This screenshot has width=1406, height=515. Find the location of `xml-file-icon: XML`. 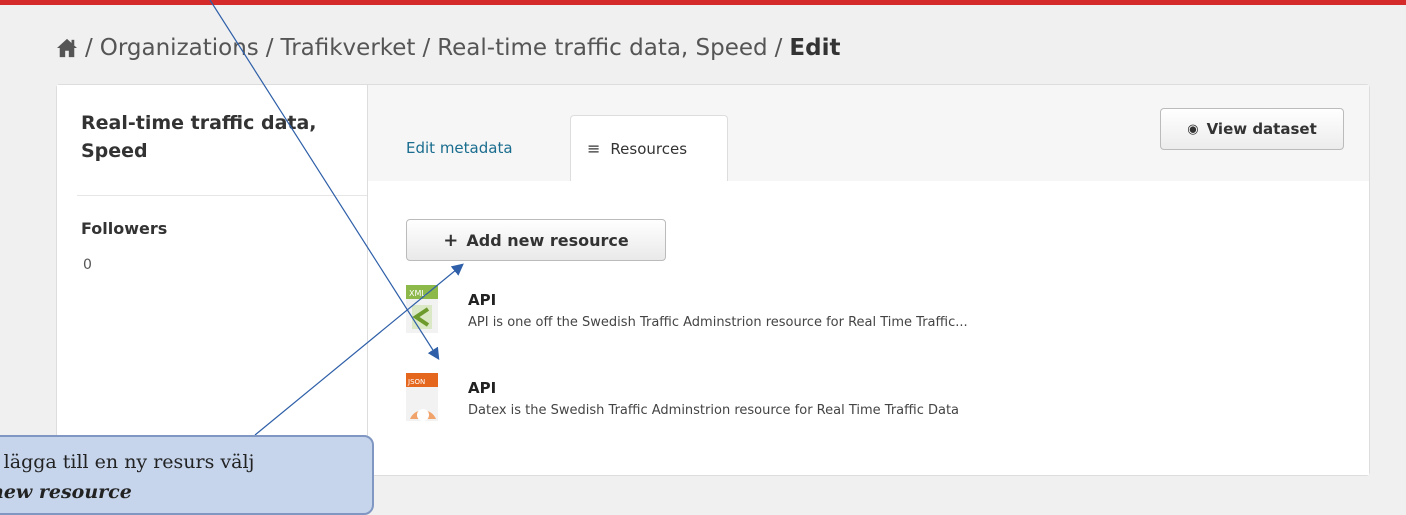

xml-file-icon: XML is located at coordinates (422, 309).